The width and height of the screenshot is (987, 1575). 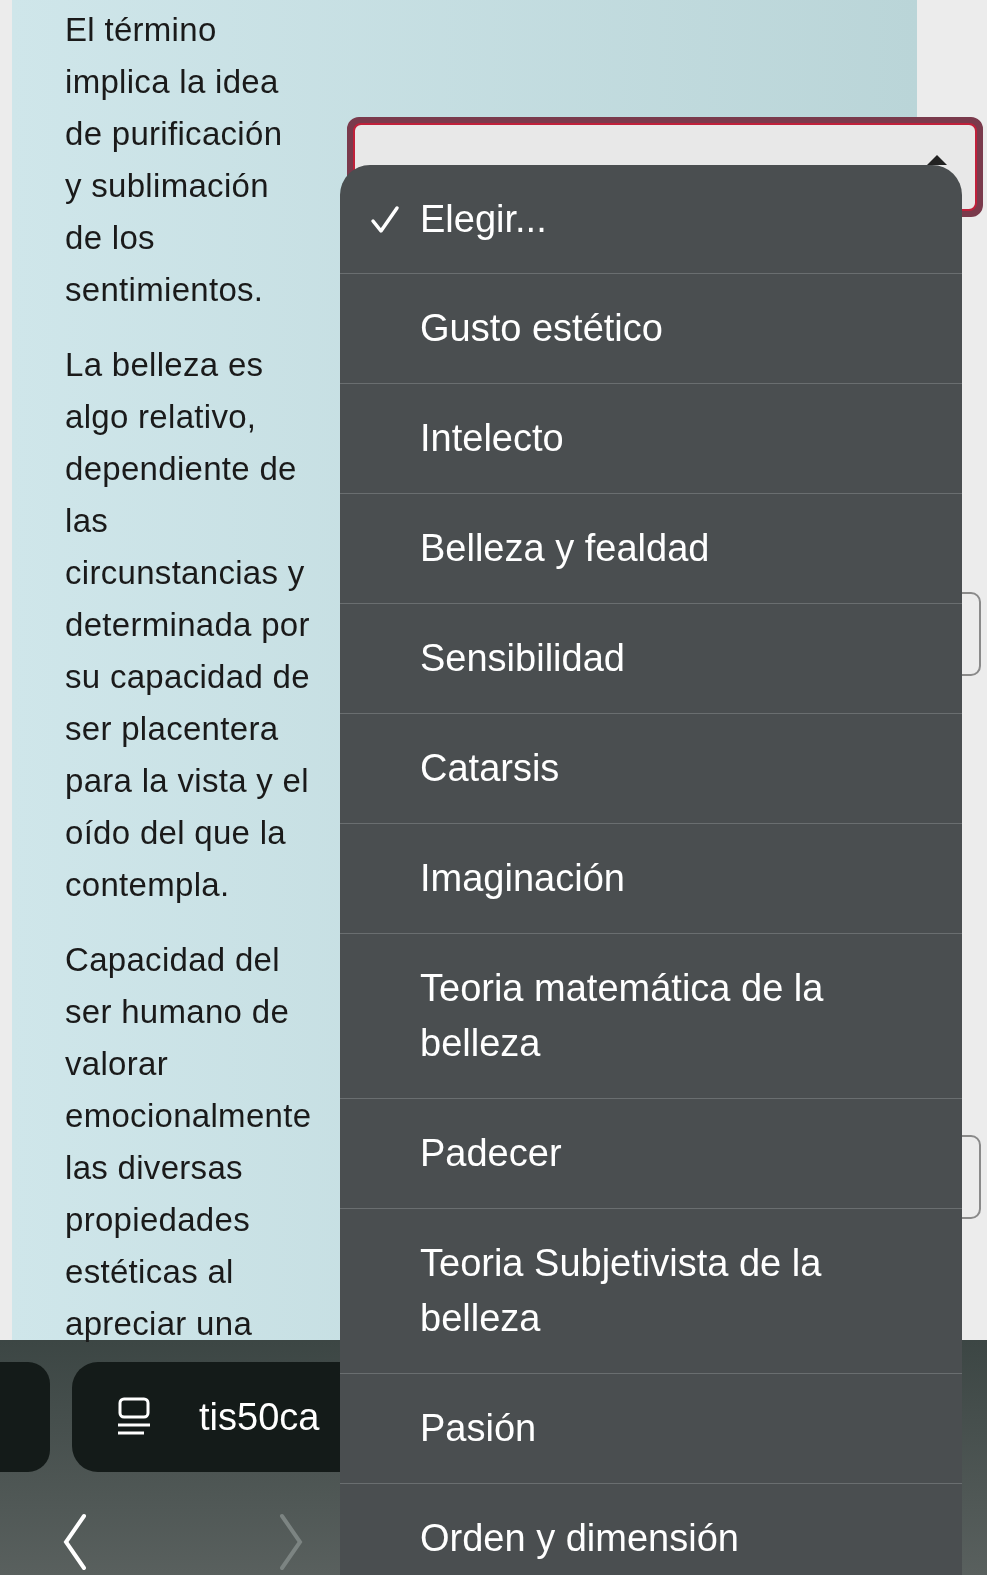 What do you see at coordinates (491, 1153) in the screenshot?
I see `menu-item-label: Padecer` at bounding box center [491, 1153].